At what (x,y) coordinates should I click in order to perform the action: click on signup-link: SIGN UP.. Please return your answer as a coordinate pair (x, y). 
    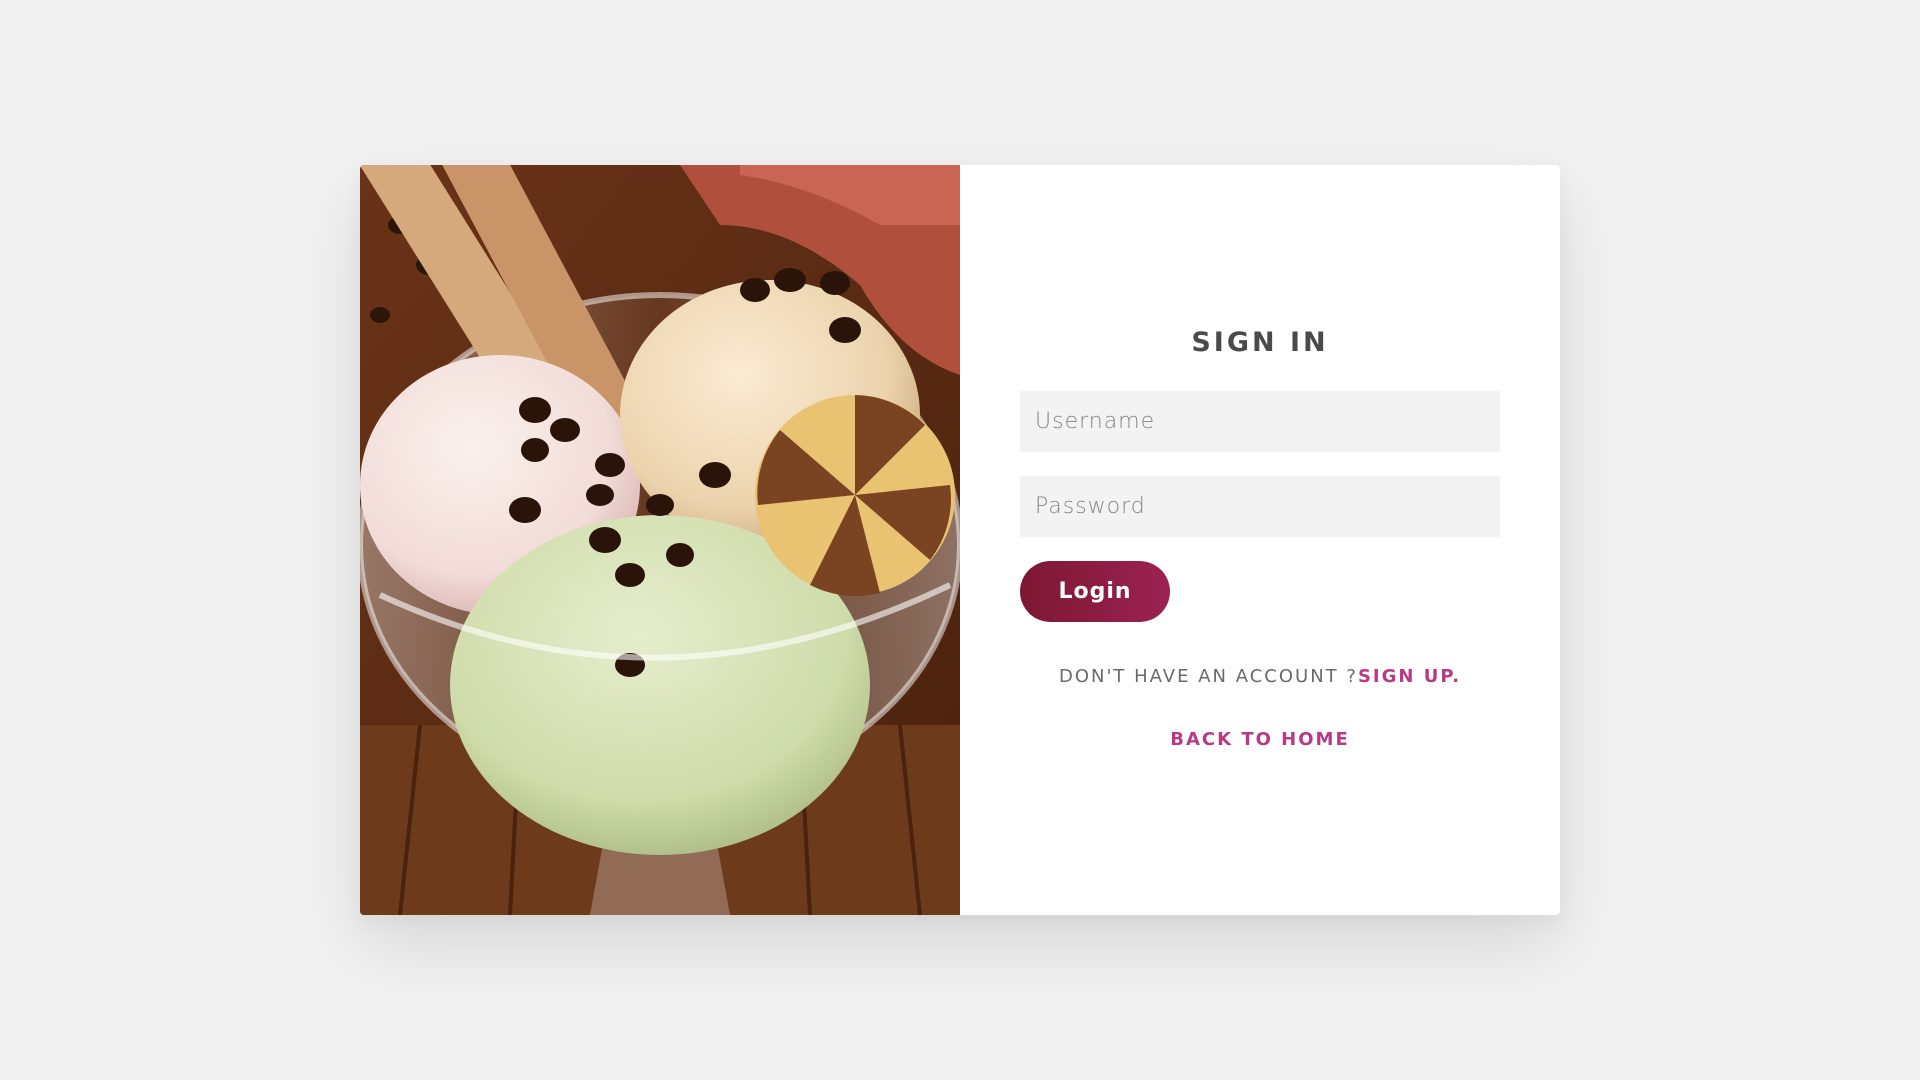
    Looking at the image, I should click on (1409, 676).